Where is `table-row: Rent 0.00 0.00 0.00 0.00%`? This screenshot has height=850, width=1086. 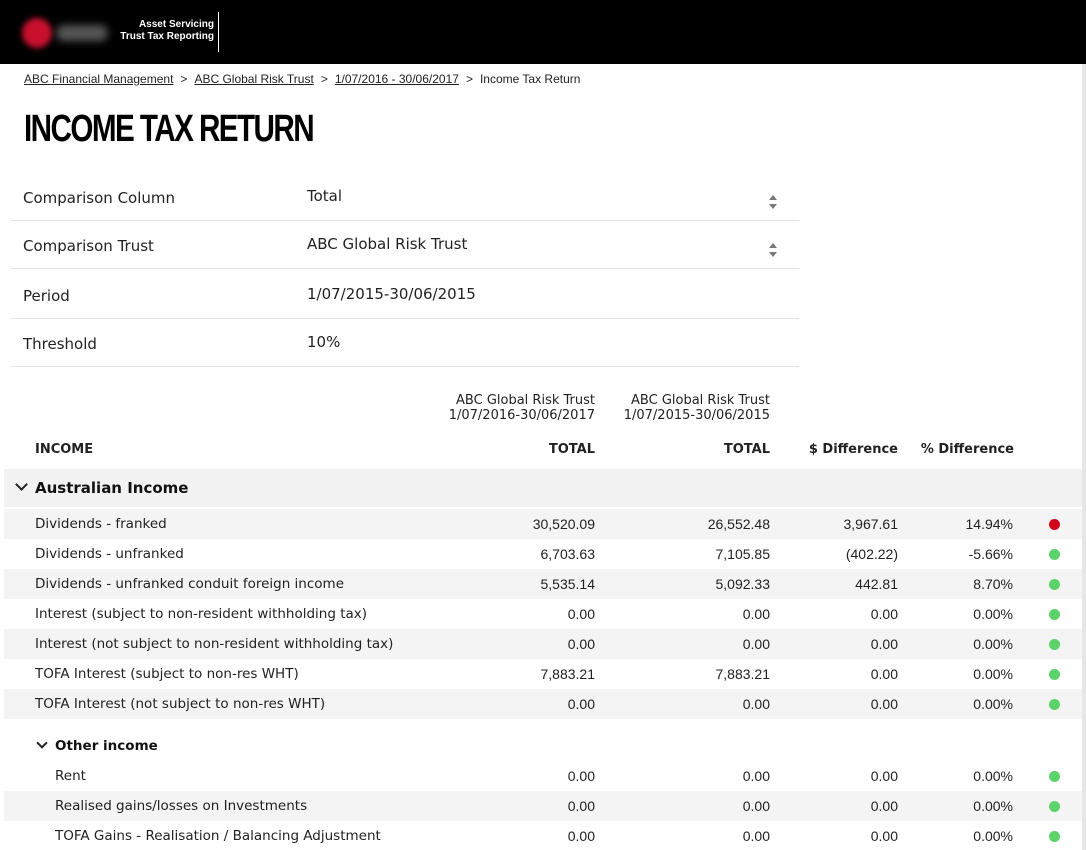
table-row: Rent 0.00 0.00 0.00 0.00% is located at coordinates (543, 776).